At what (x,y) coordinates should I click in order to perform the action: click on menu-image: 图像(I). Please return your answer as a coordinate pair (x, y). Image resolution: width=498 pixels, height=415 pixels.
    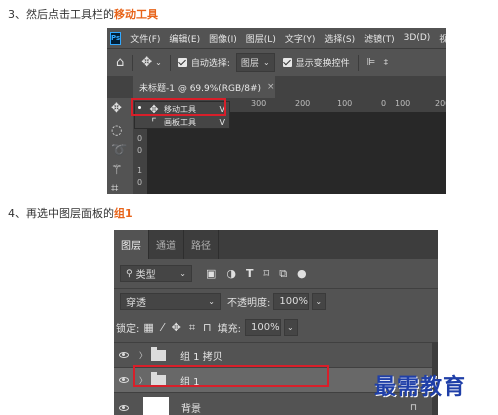
    Looking at the image, I should click on (223, 38).